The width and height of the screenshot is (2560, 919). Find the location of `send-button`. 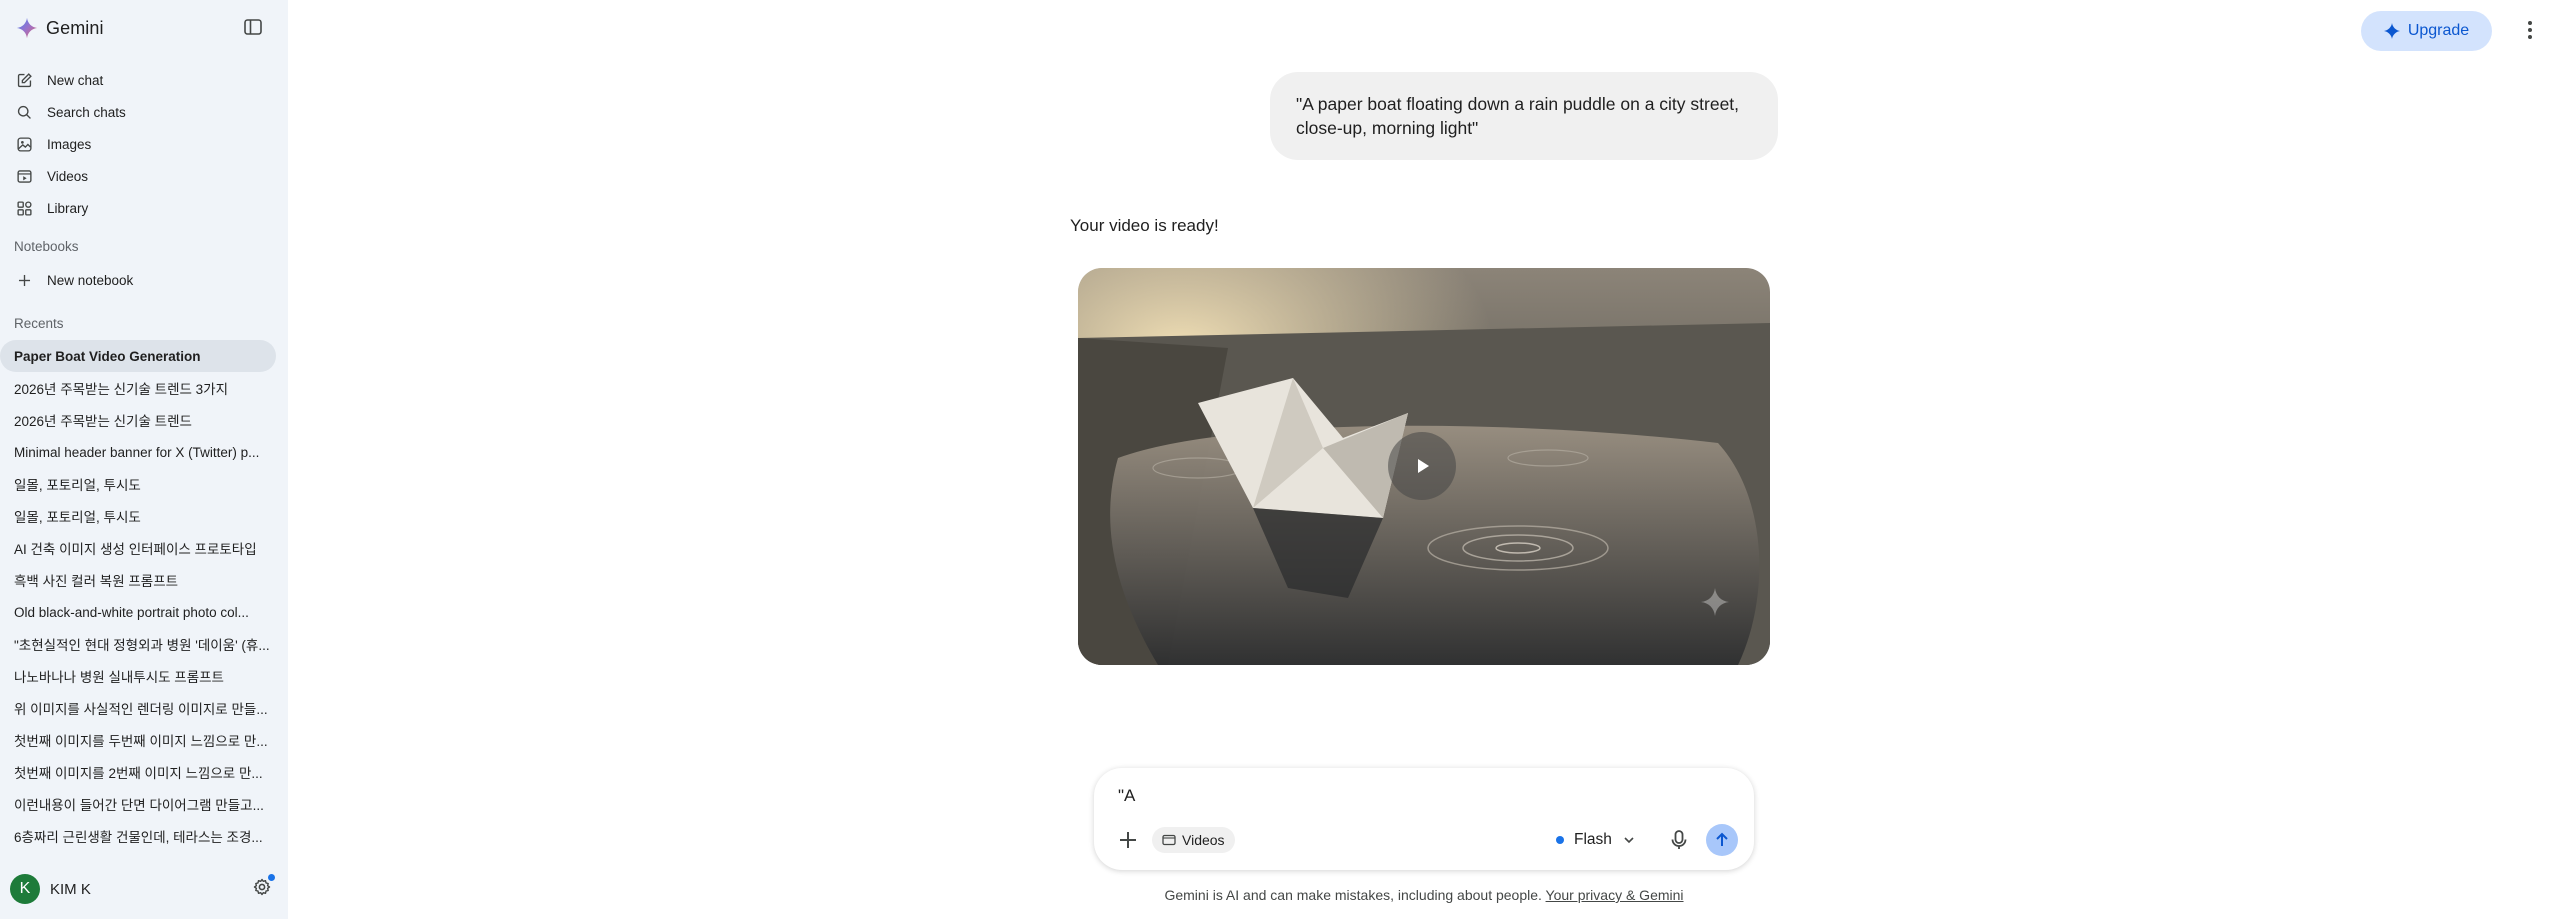

send-button is located at coordinates (1722, 840).